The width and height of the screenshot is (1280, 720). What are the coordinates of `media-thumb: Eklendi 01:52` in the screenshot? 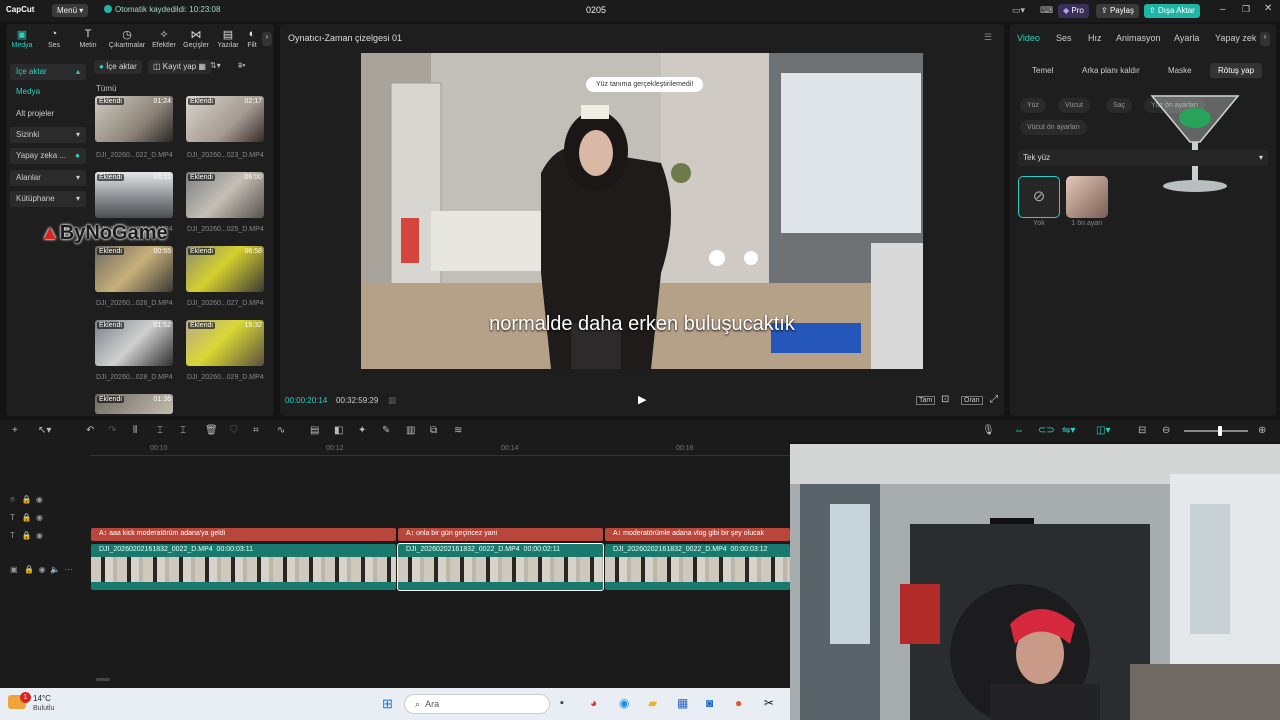 It's located at (134, 343).